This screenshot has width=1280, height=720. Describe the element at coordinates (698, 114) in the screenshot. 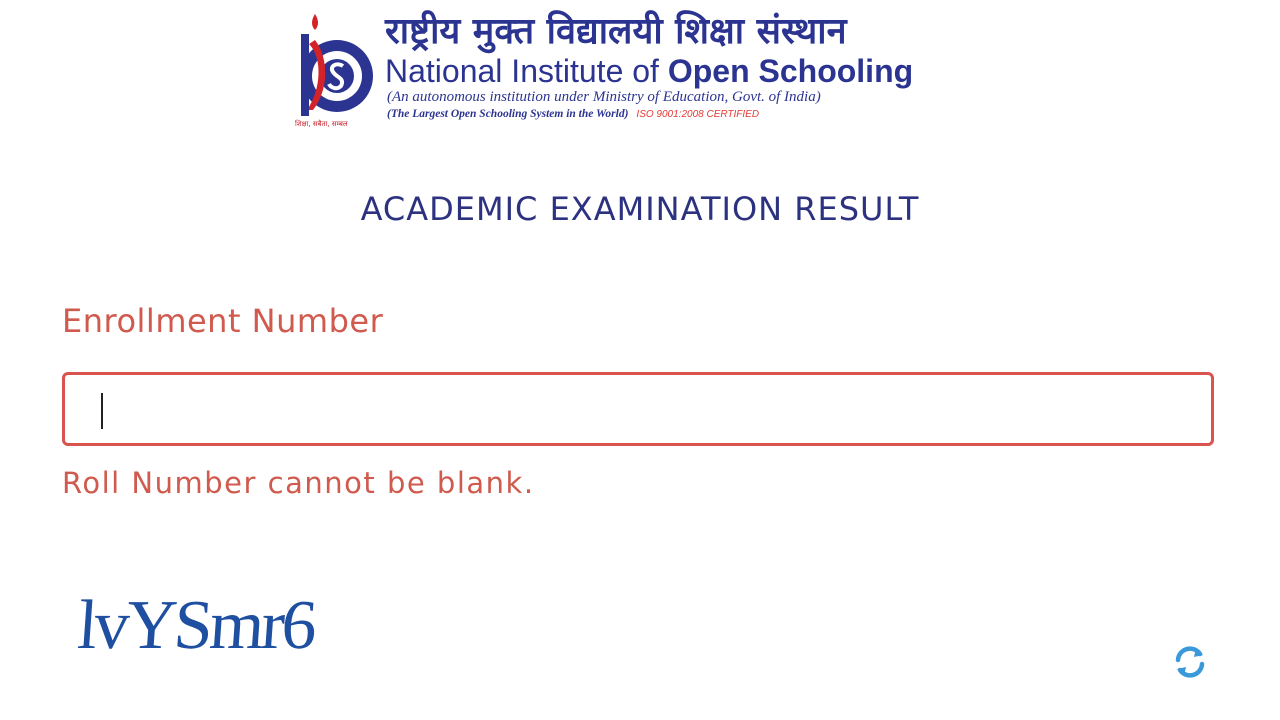

I see `iso-certification: ISO 9001:2008 CERTIFIED` at that location.